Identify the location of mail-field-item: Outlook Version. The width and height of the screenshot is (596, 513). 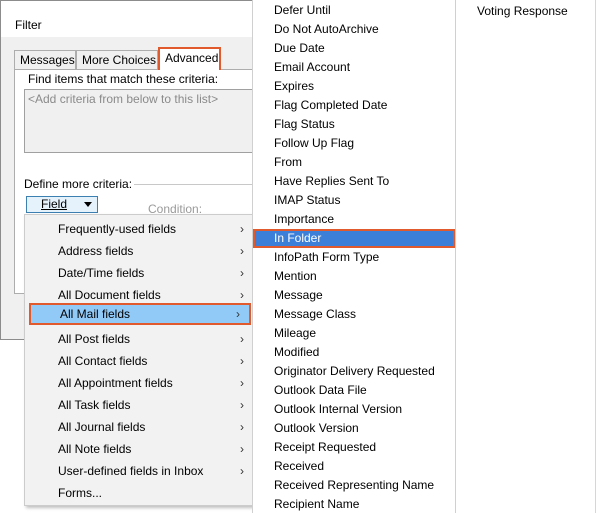
(354, 428).